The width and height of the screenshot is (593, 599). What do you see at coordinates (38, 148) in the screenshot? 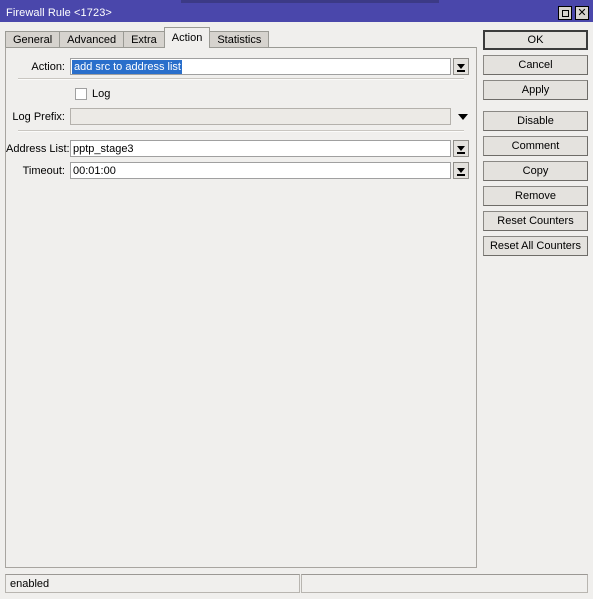
I see `address-list-label: Address List:` at bounding box center [38, 148].